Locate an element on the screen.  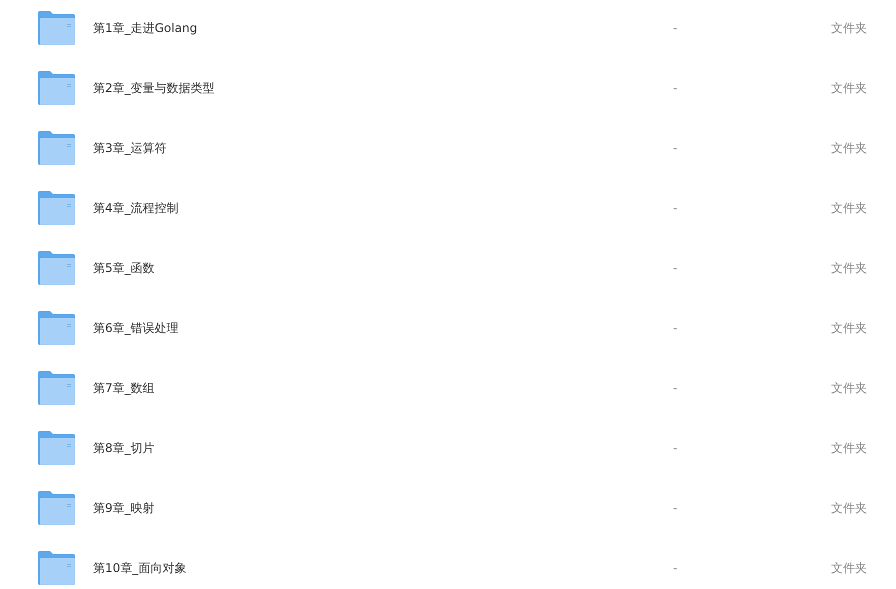
folder-name: 第3章_运算符 is located at coordinates (383, 148).